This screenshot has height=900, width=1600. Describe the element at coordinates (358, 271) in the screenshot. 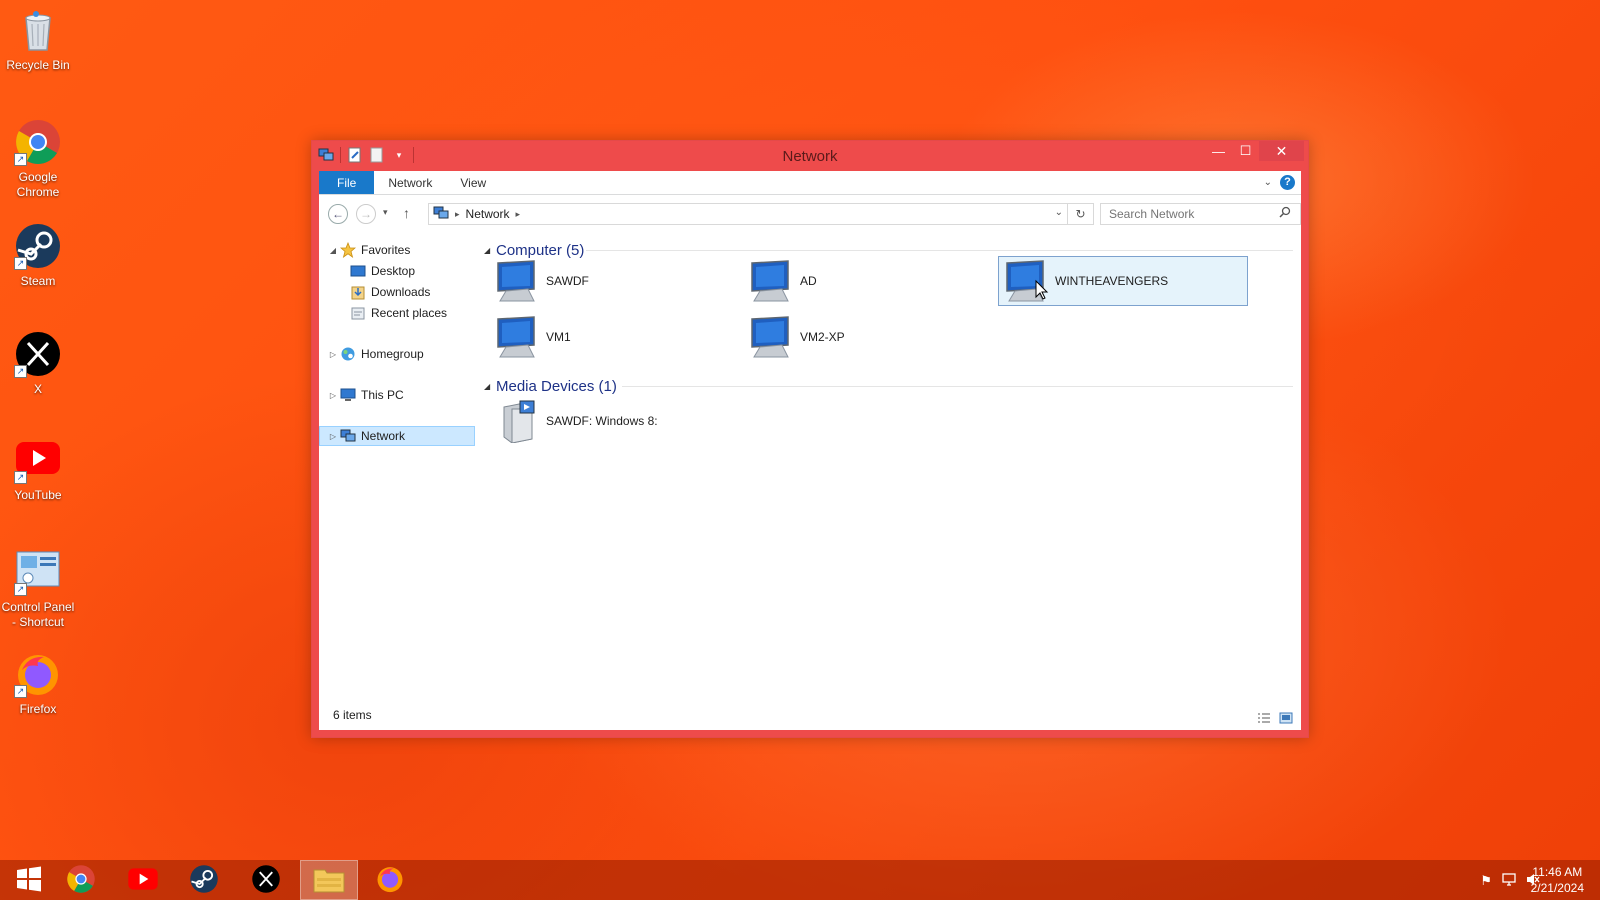

I see `desktop-icon` at that location.